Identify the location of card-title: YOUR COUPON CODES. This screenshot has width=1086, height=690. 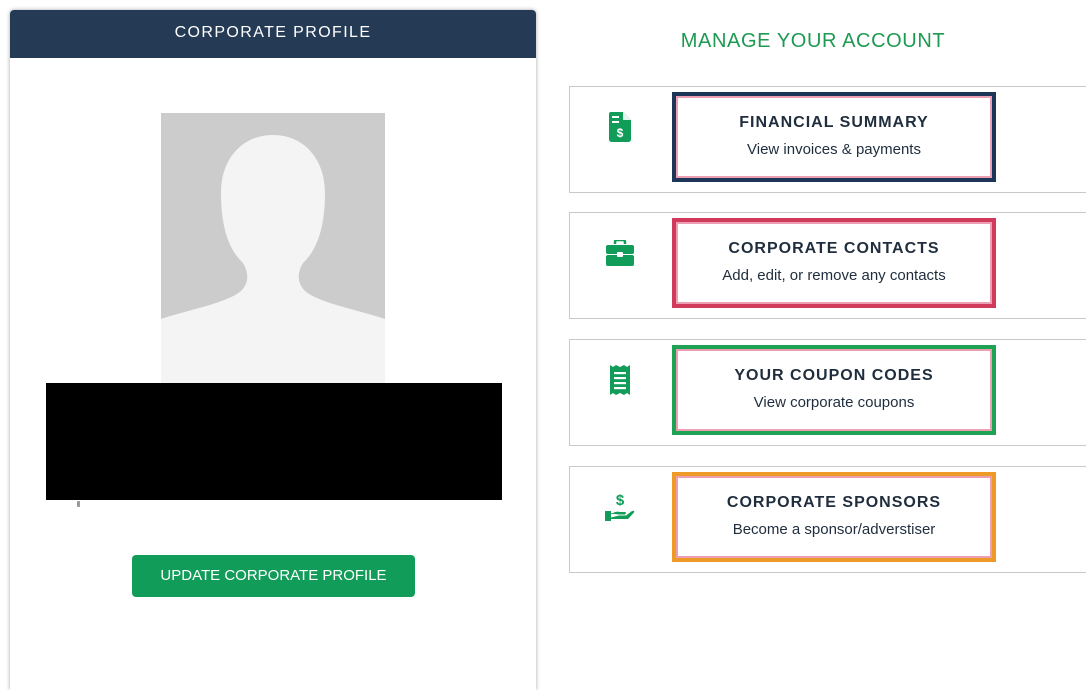
(834, 375).